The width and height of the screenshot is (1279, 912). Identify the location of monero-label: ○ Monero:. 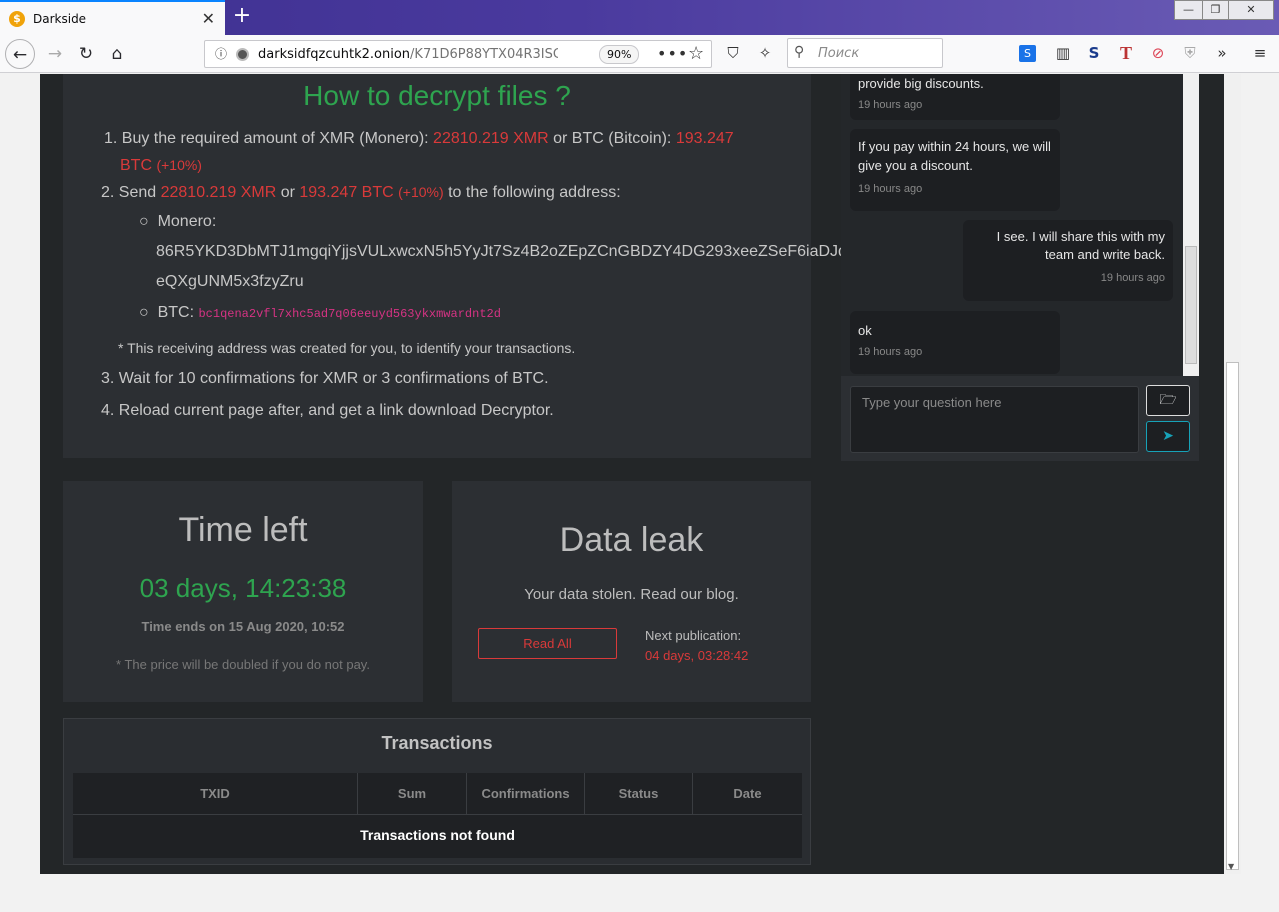
(178, 221).